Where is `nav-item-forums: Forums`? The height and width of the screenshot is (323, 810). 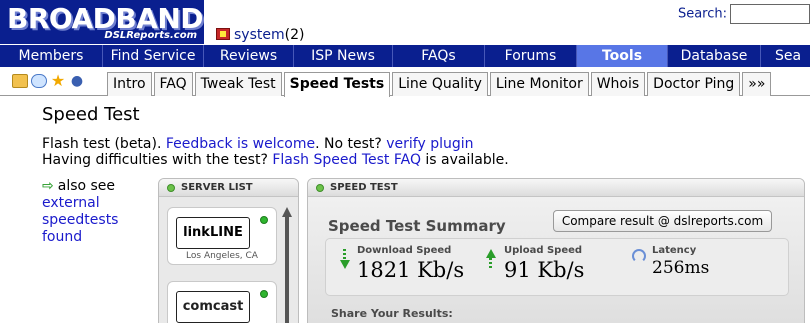
nav-item-forums: Forums is located at coordinates (530, 56).